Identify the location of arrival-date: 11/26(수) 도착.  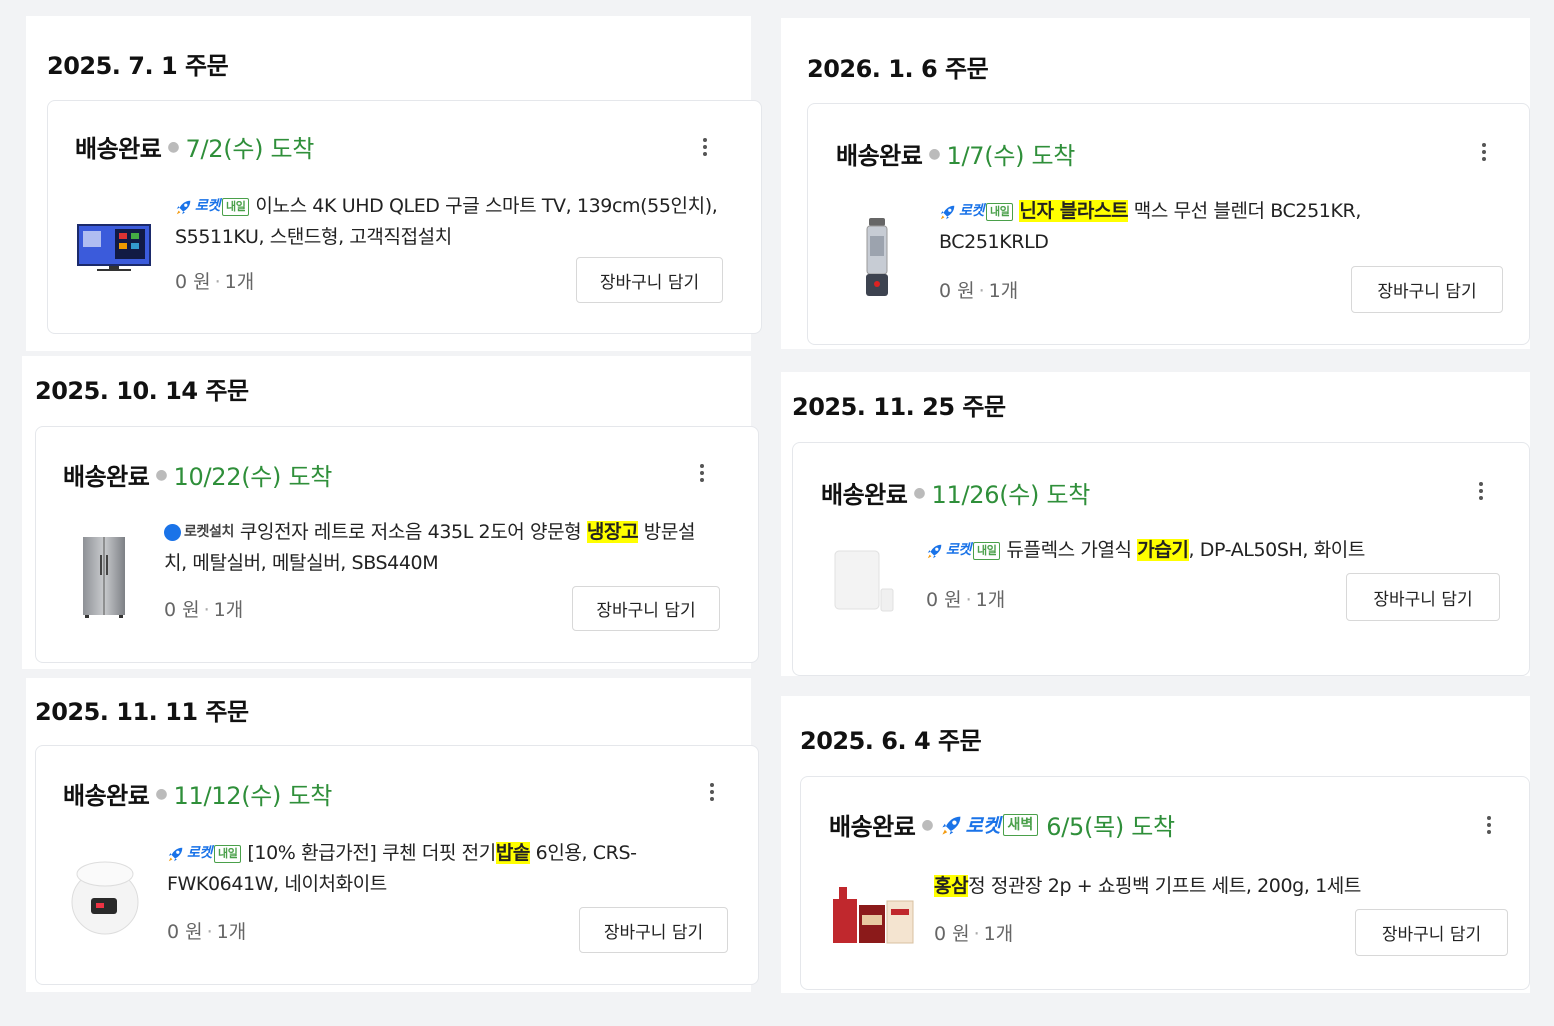
(1011, 495).